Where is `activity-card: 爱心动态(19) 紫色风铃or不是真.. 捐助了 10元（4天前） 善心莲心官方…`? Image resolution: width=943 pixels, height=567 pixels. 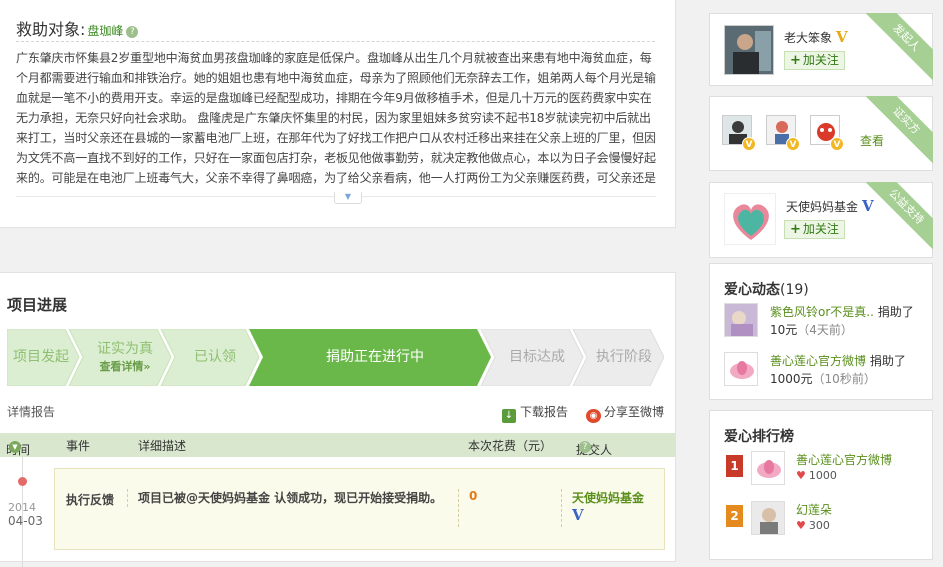
activity-card: 爱心动态(19) 紫色风铃or不是真.. 捐助了 10元（4天前） 善心莲心官方… is located at coordinates (821, 331).